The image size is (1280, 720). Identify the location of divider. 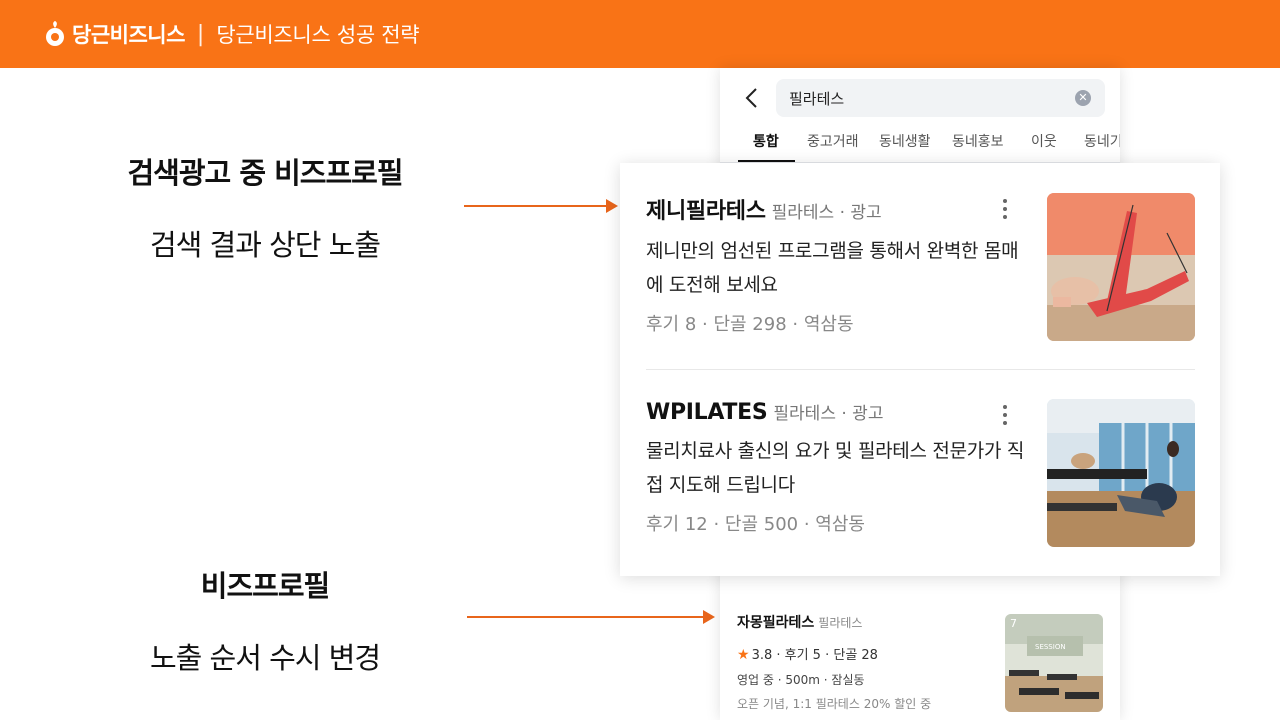
(920, 369).